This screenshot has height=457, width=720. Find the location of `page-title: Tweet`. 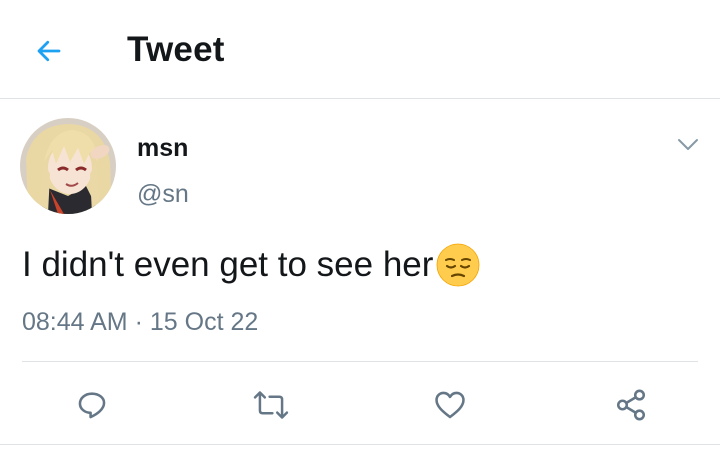

page-title: Tweet is located at coordinates (176, 49).